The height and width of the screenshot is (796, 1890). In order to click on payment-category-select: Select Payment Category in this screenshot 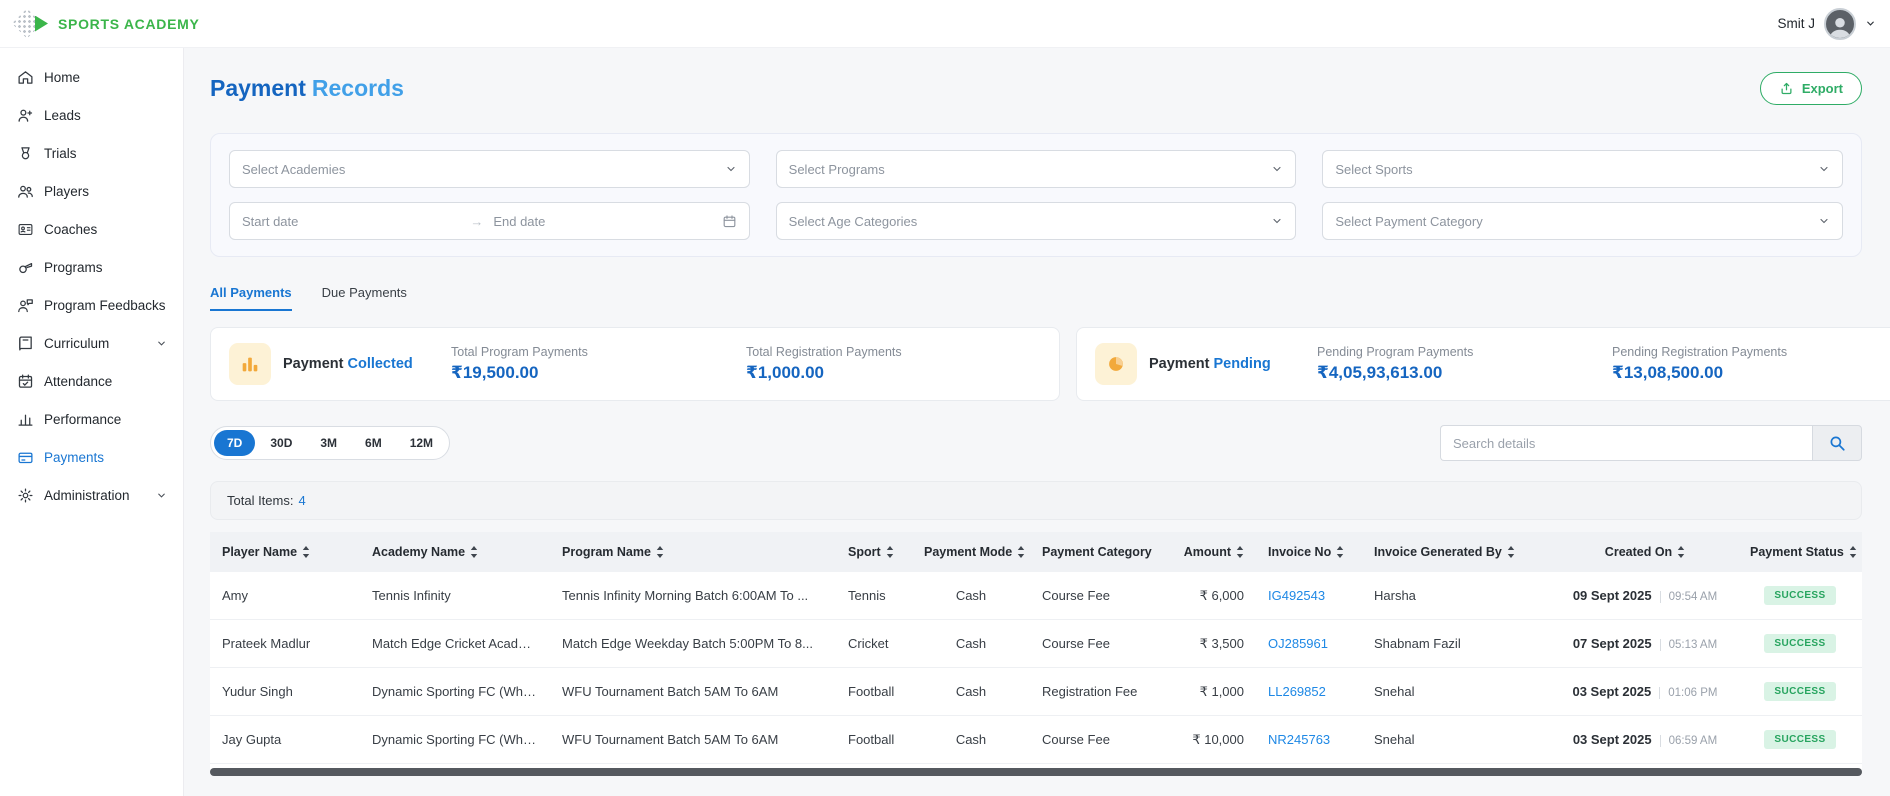, I will do `click(1582, 221)`.